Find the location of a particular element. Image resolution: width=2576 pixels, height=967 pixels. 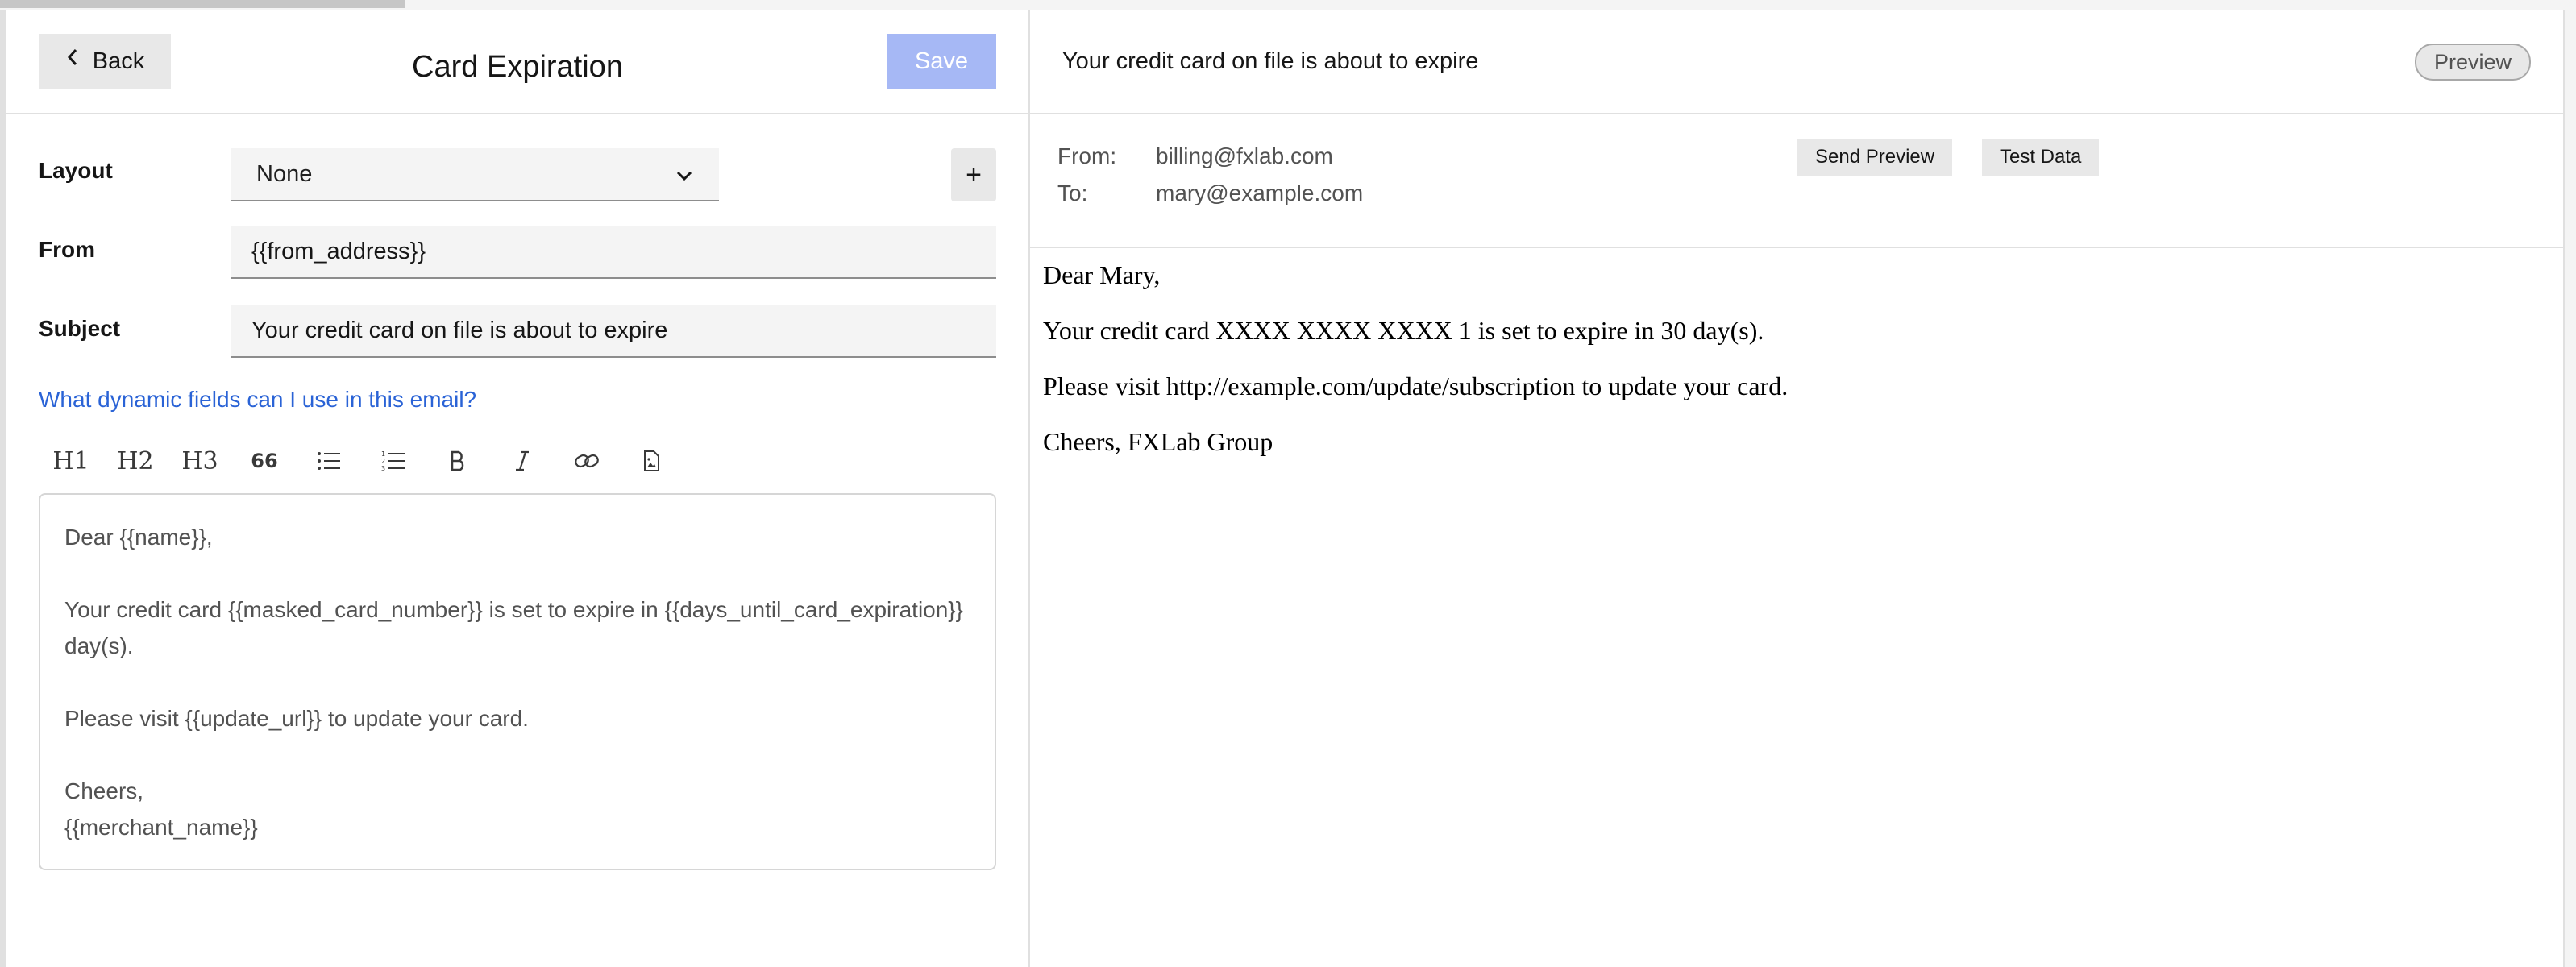

save-button: Save is located at coordinates (941, 62).